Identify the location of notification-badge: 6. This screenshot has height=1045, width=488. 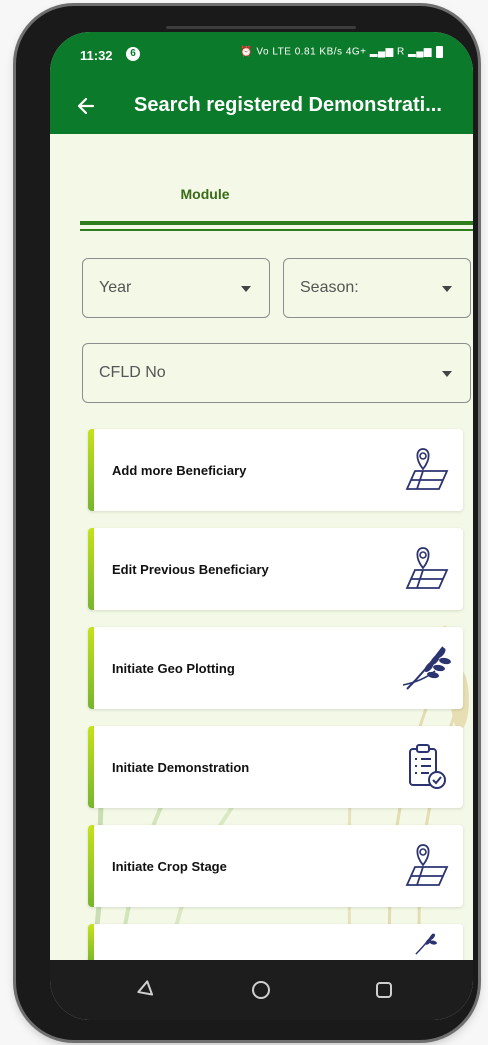
(133, 54).